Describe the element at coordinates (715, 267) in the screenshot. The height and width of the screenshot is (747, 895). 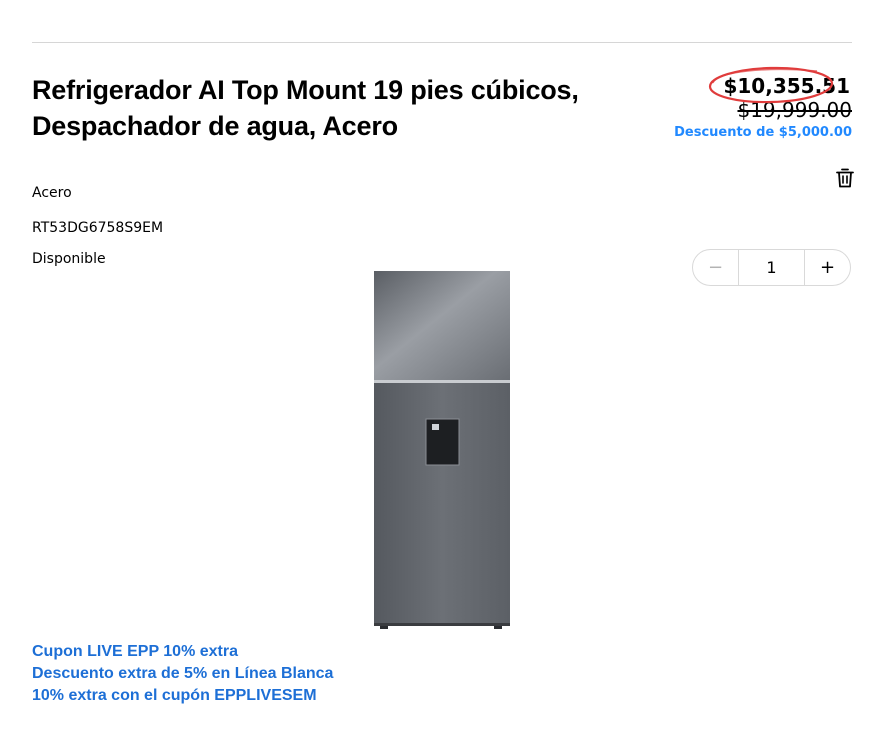
I see `decrease-quantity-button: −` at that location.